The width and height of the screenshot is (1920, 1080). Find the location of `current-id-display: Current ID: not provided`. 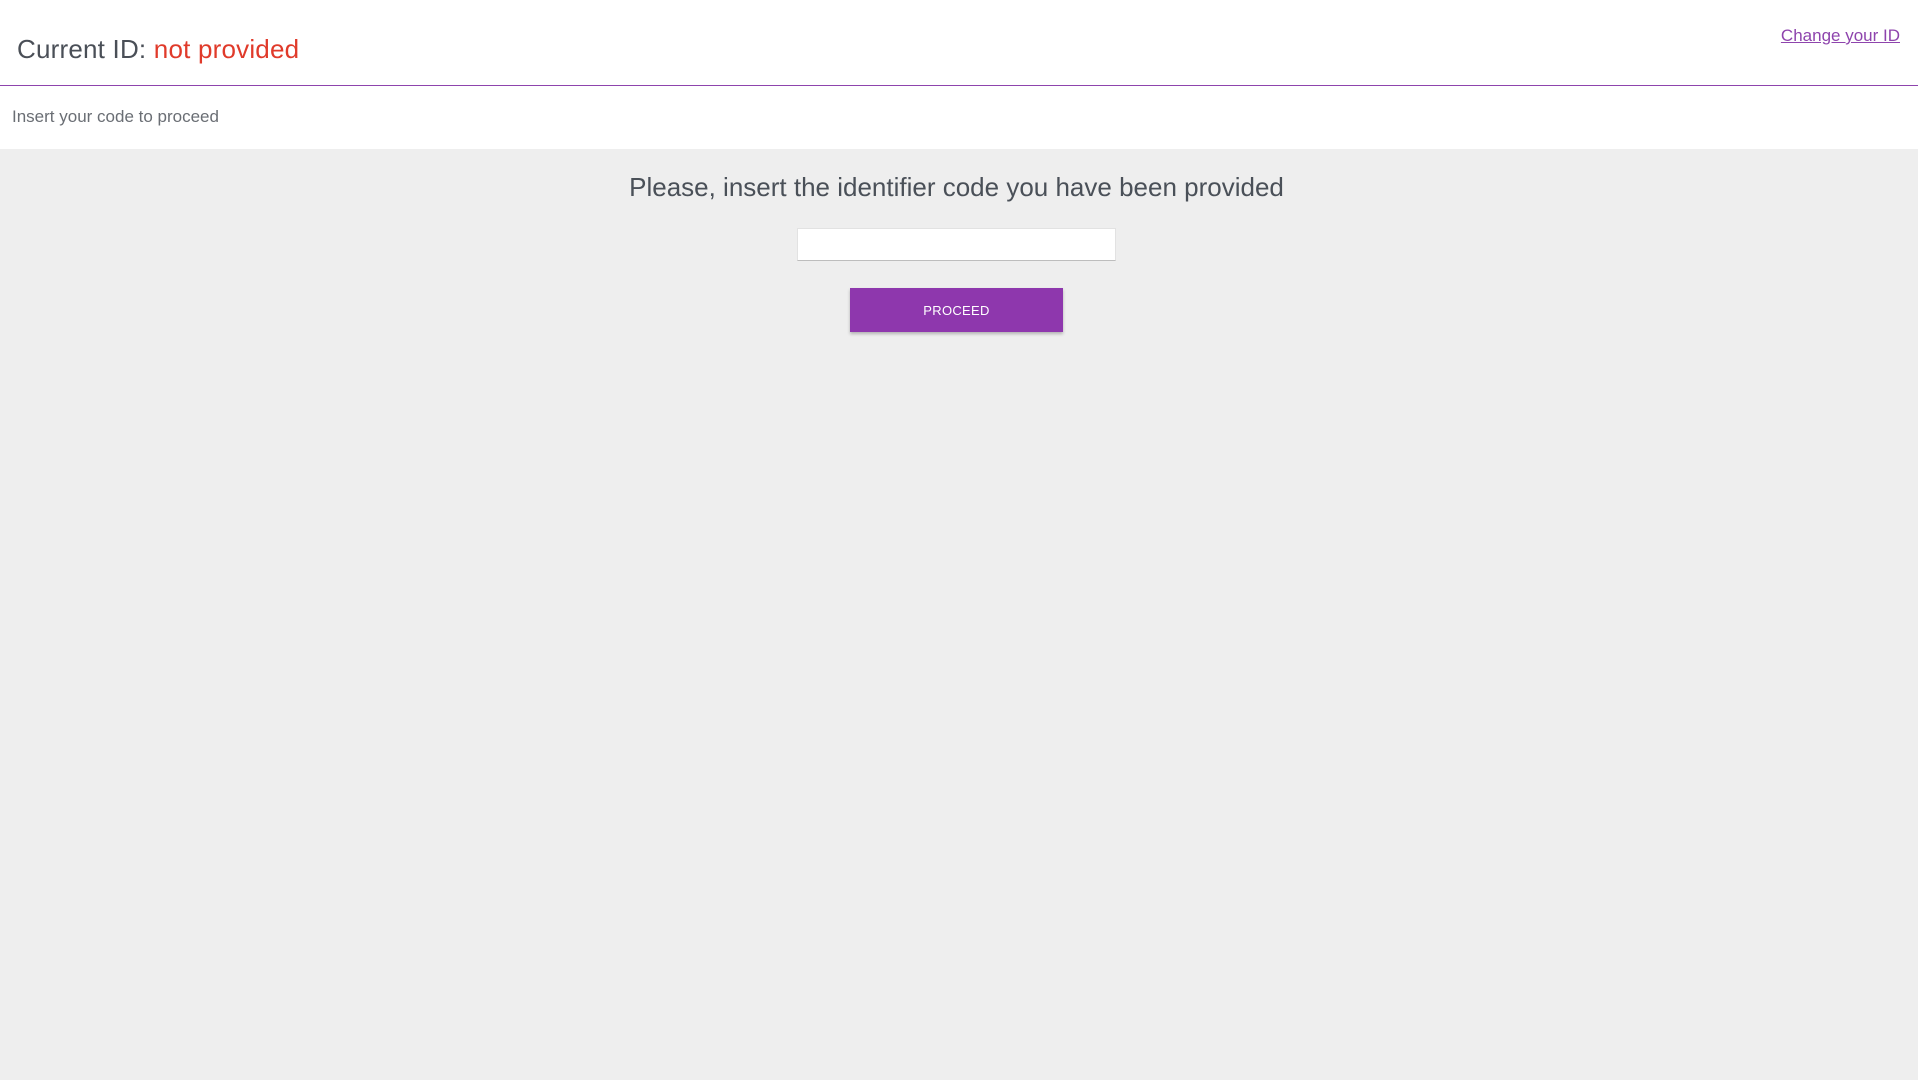

current-id-display: Current ID: not provided is located at coordinates (158, 49).